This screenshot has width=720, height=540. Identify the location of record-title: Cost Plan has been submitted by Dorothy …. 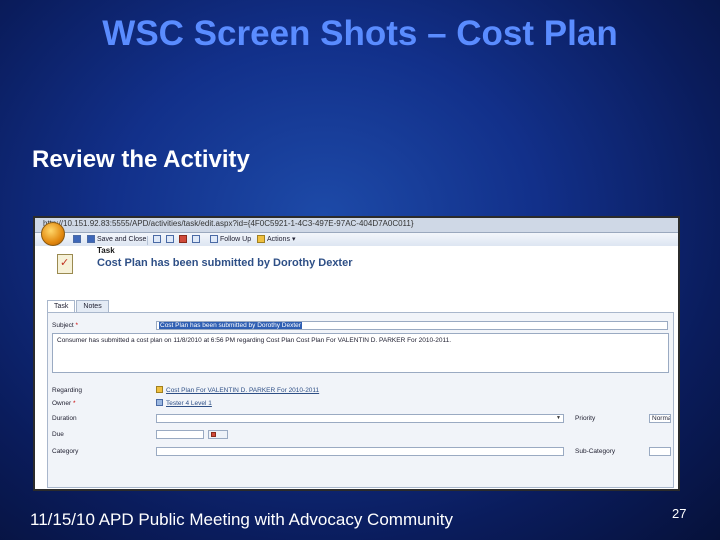
(225, 263).